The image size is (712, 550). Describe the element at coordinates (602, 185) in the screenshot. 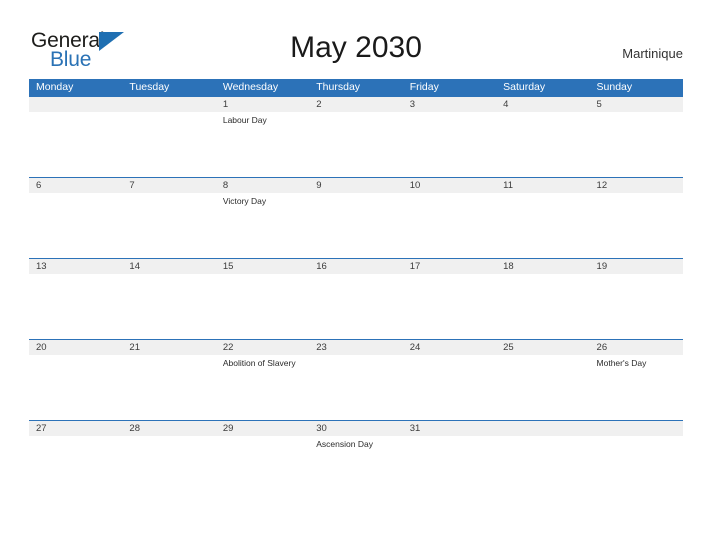

I see `day-number: 12` at that location.